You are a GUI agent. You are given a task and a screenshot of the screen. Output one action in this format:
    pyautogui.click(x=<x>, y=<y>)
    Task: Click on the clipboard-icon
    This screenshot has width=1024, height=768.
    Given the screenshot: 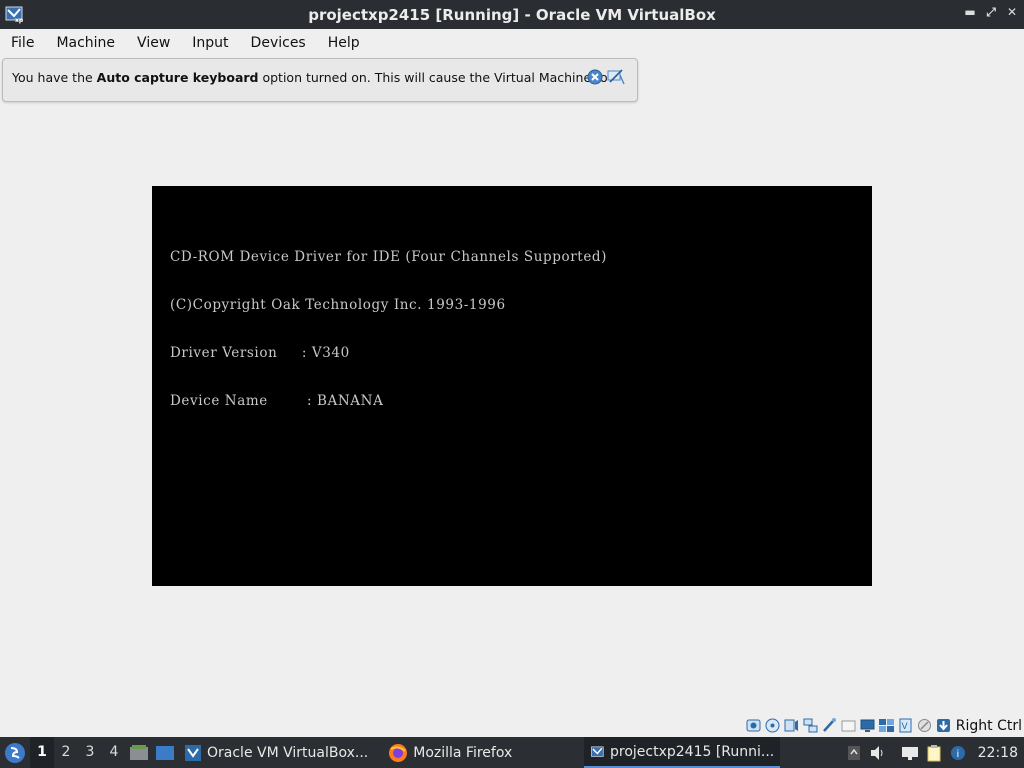 What is the action you would take?
    pyautogui.click(x=934, y=752)
    